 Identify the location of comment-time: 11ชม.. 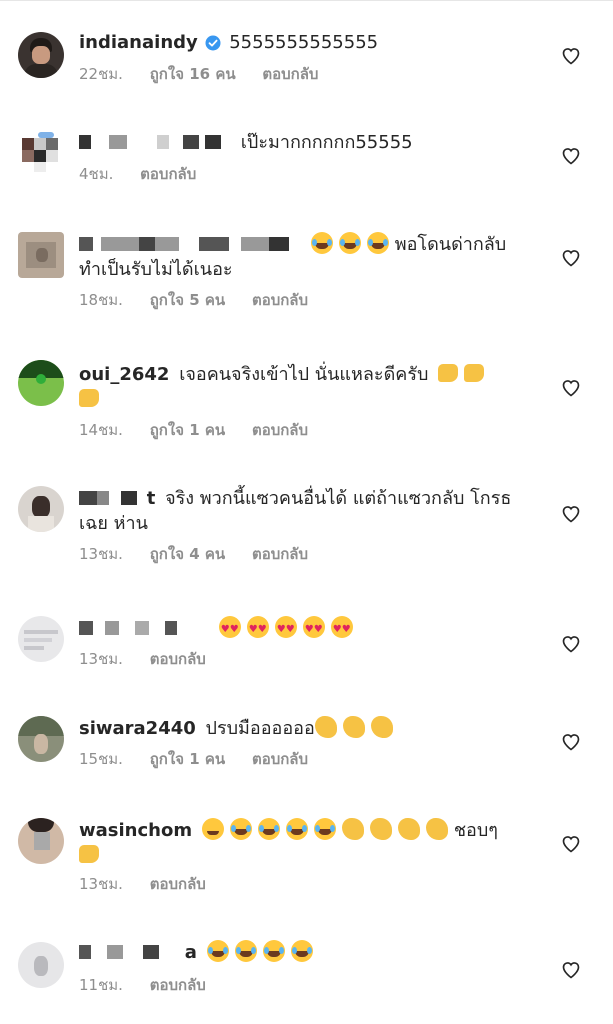
(101, 985).